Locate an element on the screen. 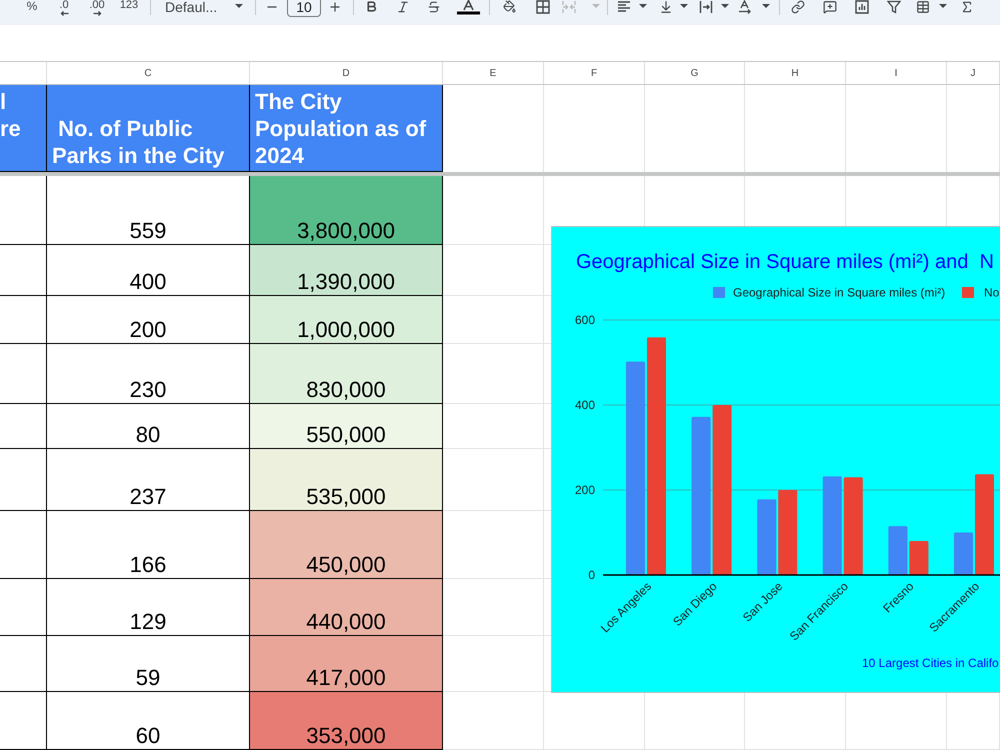 The image size is (1000, 750). column-header: G is located at coordinates (695, 73).